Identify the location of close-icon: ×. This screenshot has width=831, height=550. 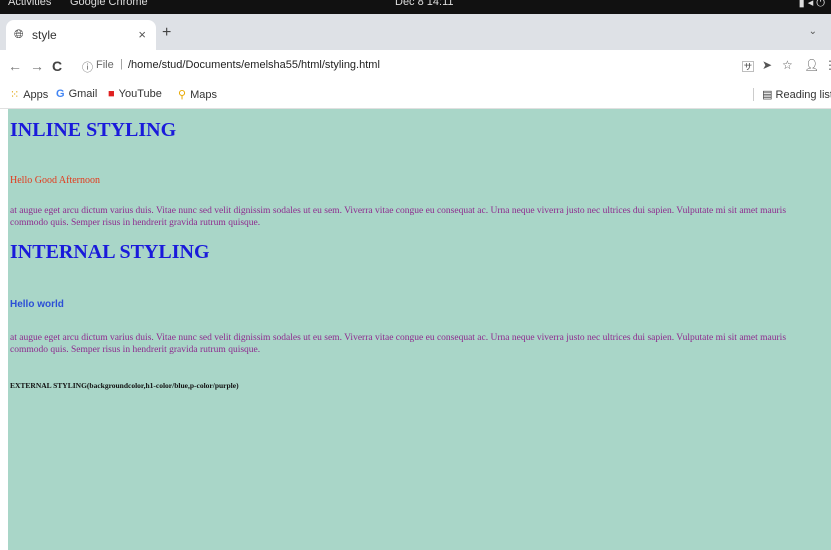
(142, 34).